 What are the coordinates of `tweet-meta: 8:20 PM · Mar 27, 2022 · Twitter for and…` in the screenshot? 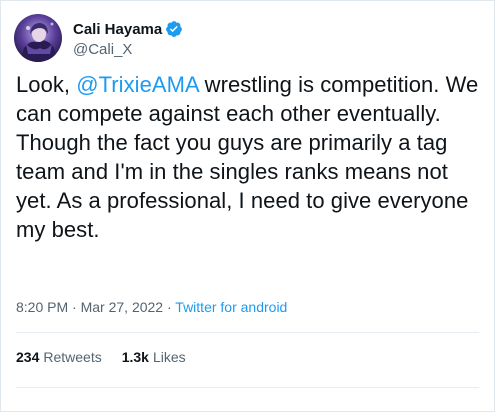 It's located at (151, 307).